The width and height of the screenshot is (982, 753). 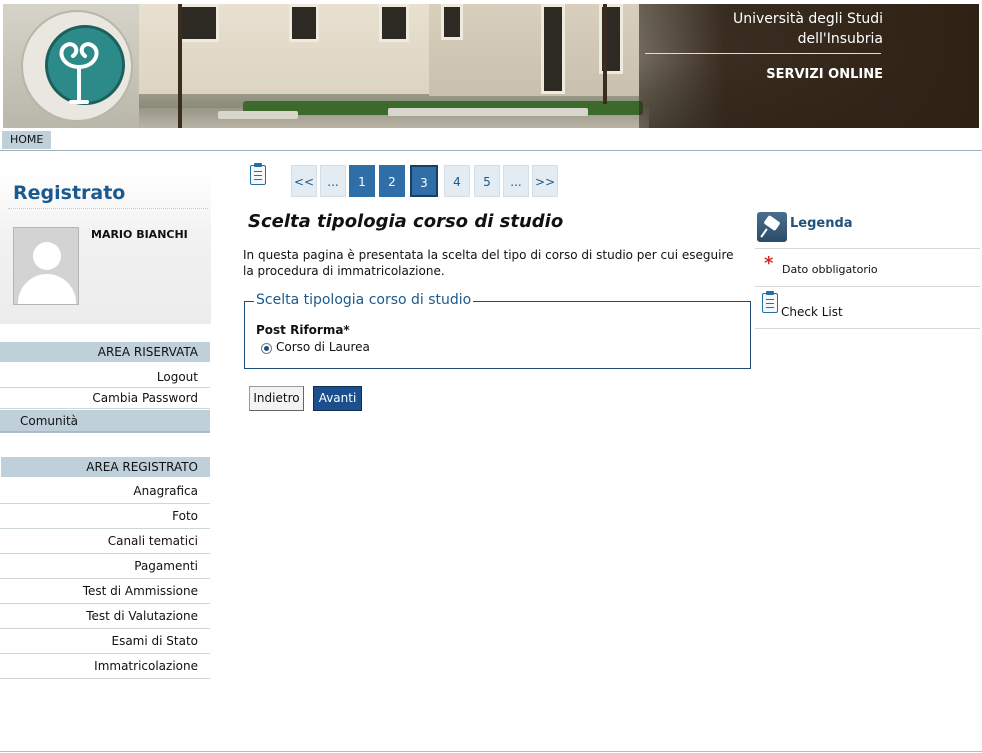 I want to click on reserved-area-heading: AREA RISERVATA, so click(x=105, y=352).